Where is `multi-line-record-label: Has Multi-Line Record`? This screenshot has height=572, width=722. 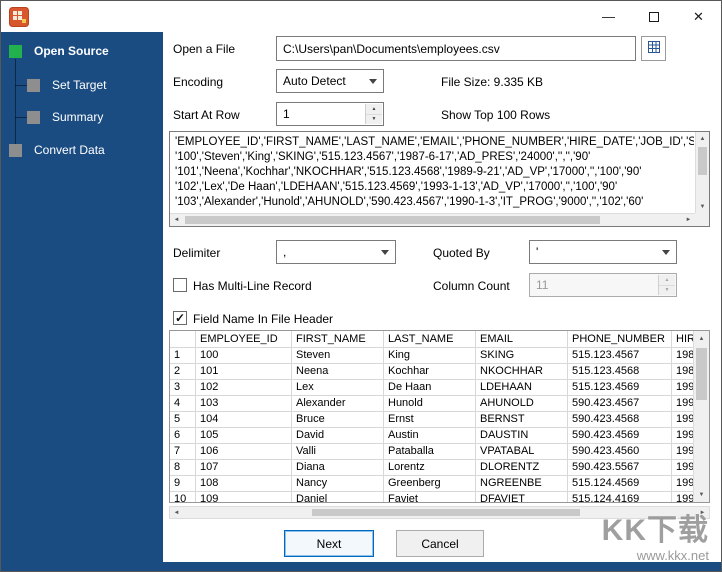 multi-line-record-label: Has Multi-Line Record is located at coordinates (252, 286).